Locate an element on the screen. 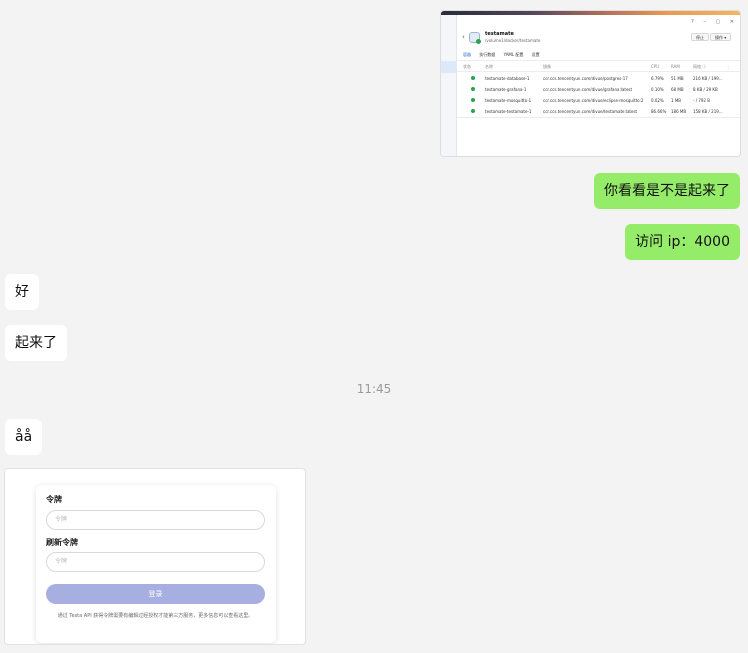 Image resolution: width=748 pixels, height=653 pixels. tab-yaml: YAML 配置 is located at coordinates (513, 54).